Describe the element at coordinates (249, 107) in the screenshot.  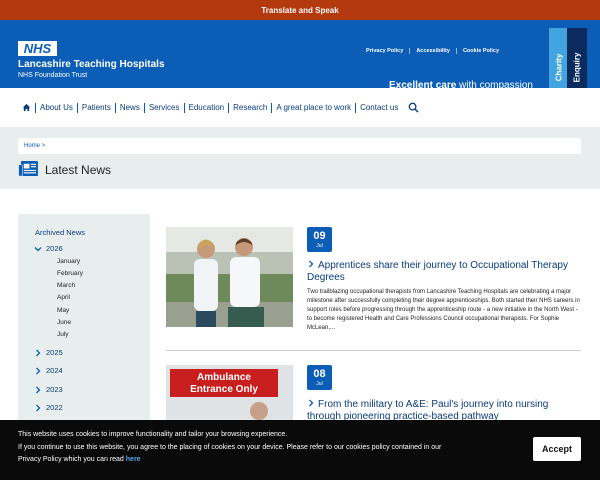
I see `nav-item-research: Research` at that location.